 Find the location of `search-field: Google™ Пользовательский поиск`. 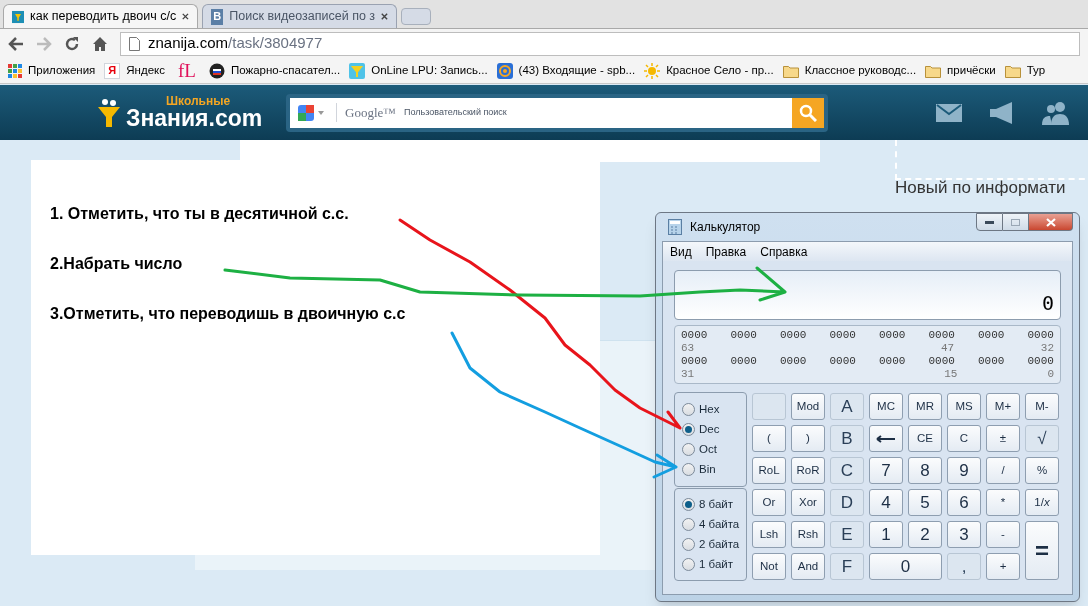

search-field: Google™ Пользовательский поиск is located at coordinates (541, 112).